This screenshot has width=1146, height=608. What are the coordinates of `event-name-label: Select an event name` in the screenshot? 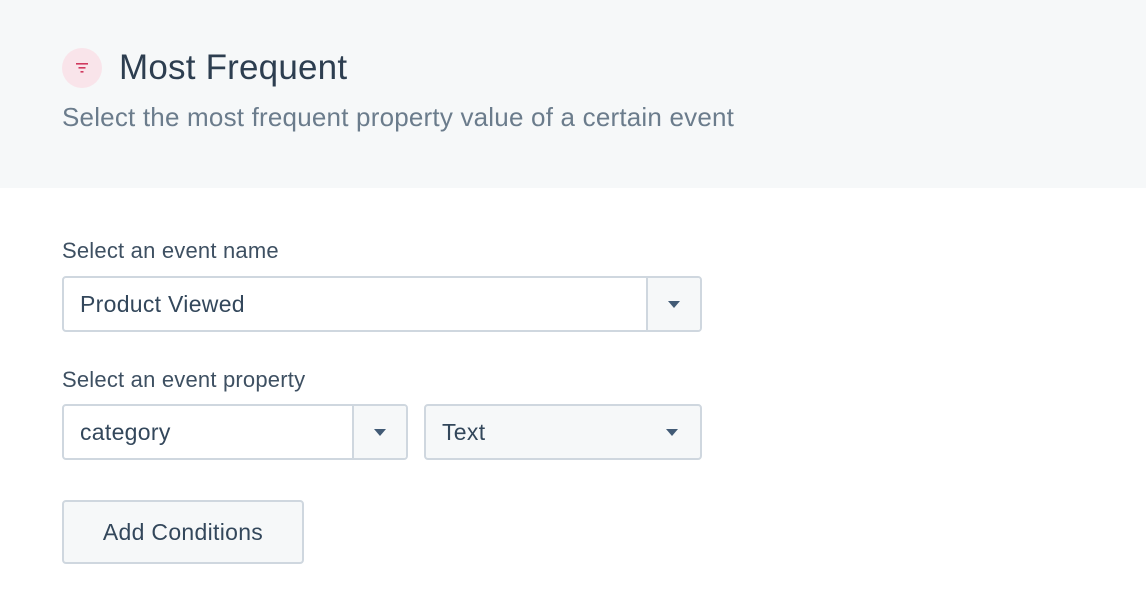 It's located at (170, 250).